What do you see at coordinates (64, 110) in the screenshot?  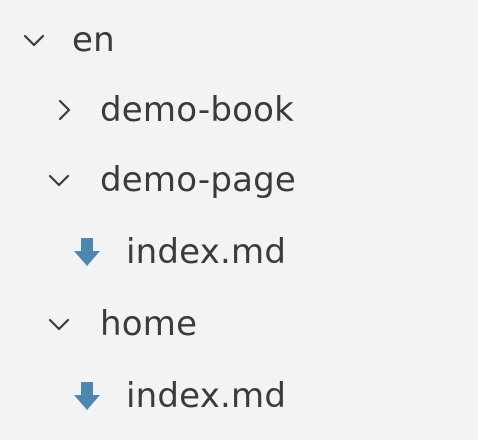 I see `chevron-right-icon` at bounding box center [64, 110].